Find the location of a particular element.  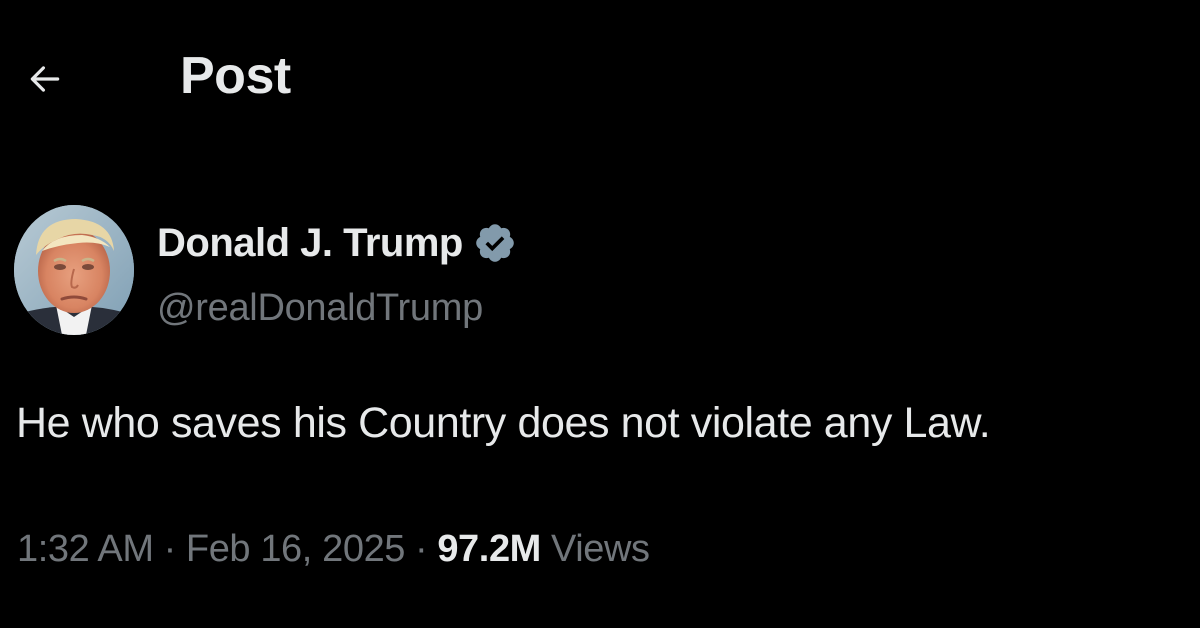

avatar is located at coordinates (74, 270).